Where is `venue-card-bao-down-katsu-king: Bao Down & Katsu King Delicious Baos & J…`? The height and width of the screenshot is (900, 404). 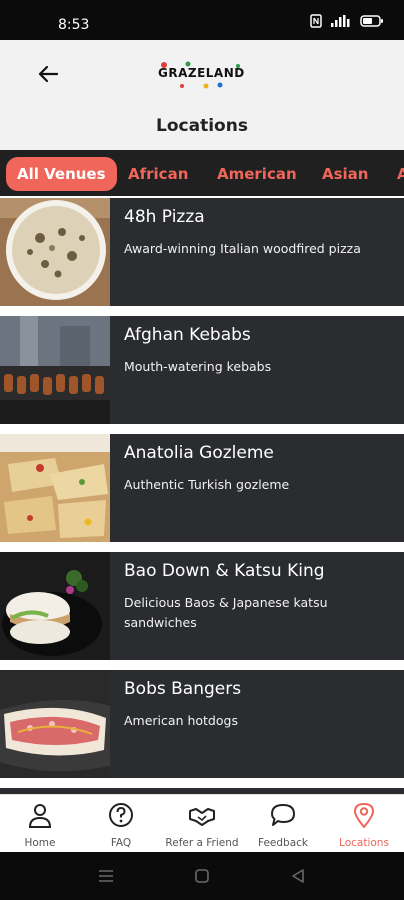 venue-card-bao-down-katsu-king: Bao Down & Katsu King Delicious Baos & J… is located at coordinates (202, 606).